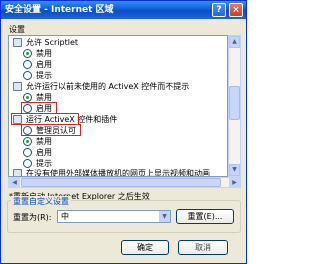  Describe the element at coordinates (236, 10) in the screenshot. I see `close-button: ×` at that location.